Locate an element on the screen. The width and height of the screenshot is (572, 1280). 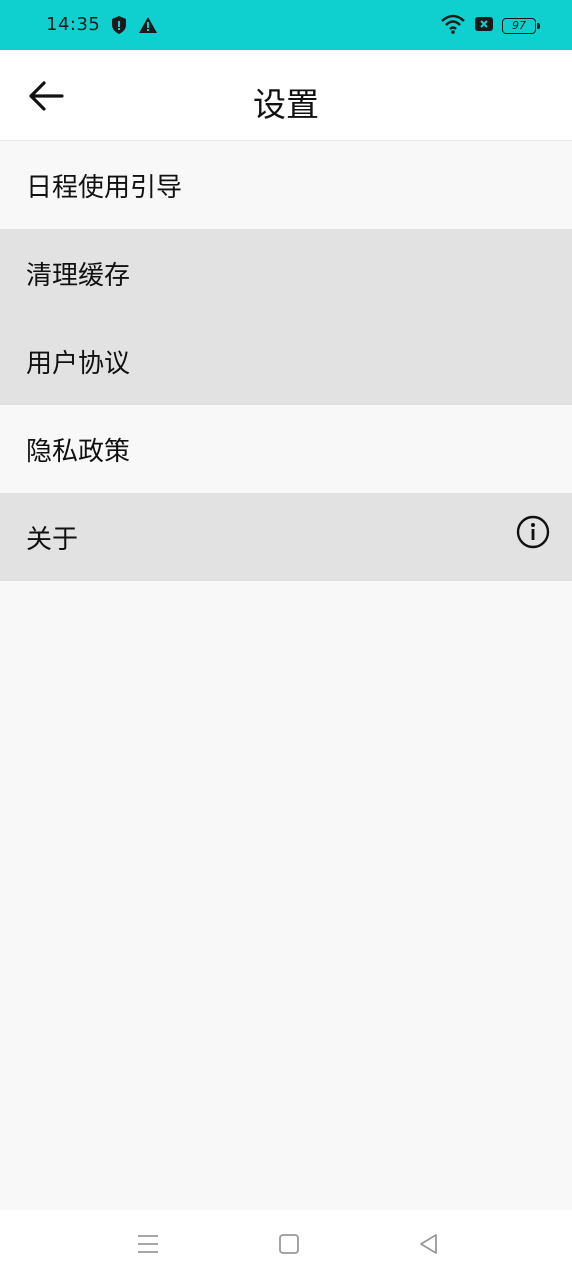
back-triangle-icon is located at coordinates (429, 1247).